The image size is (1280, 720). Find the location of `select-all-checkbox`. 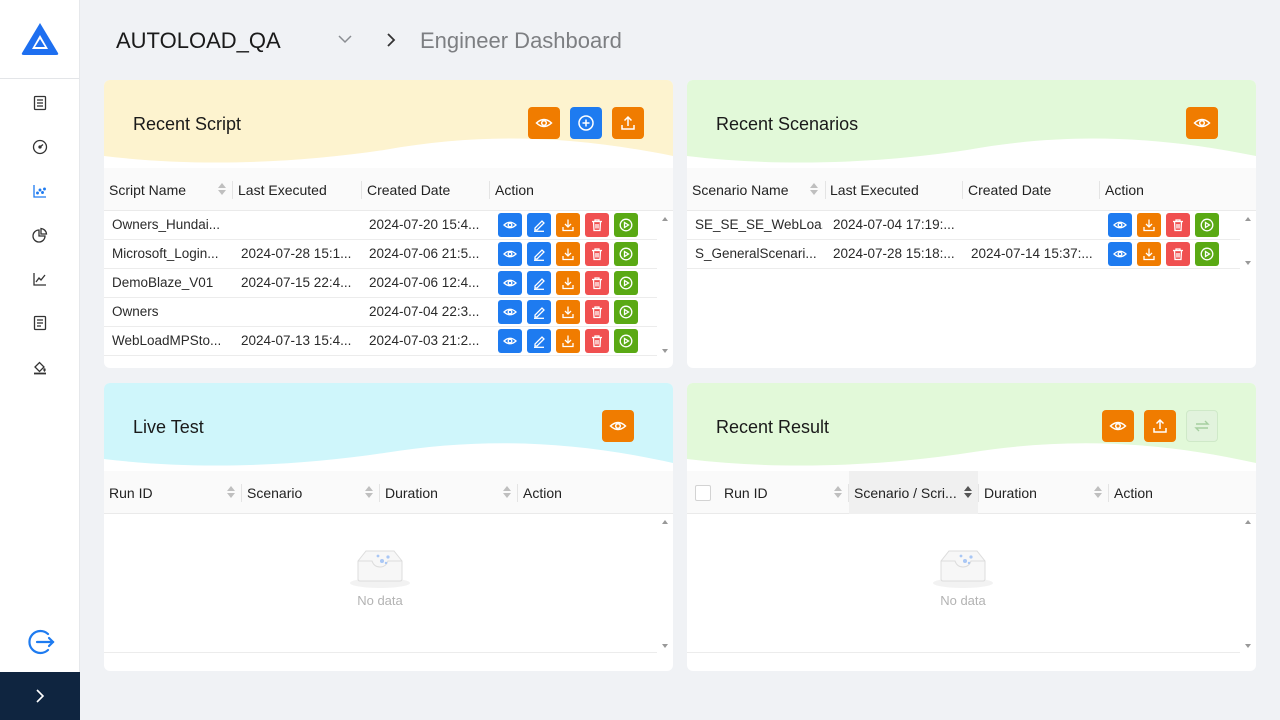

select-all-checkbox is located at coordinates (703, 493).